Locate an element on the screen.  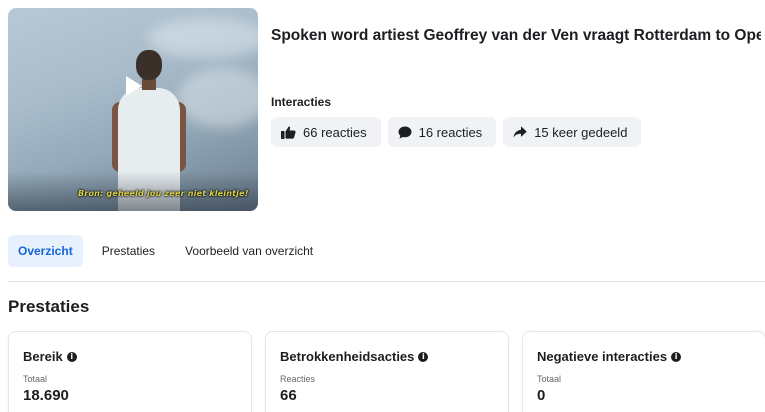
play-icon is located at coordinates (134, 86).